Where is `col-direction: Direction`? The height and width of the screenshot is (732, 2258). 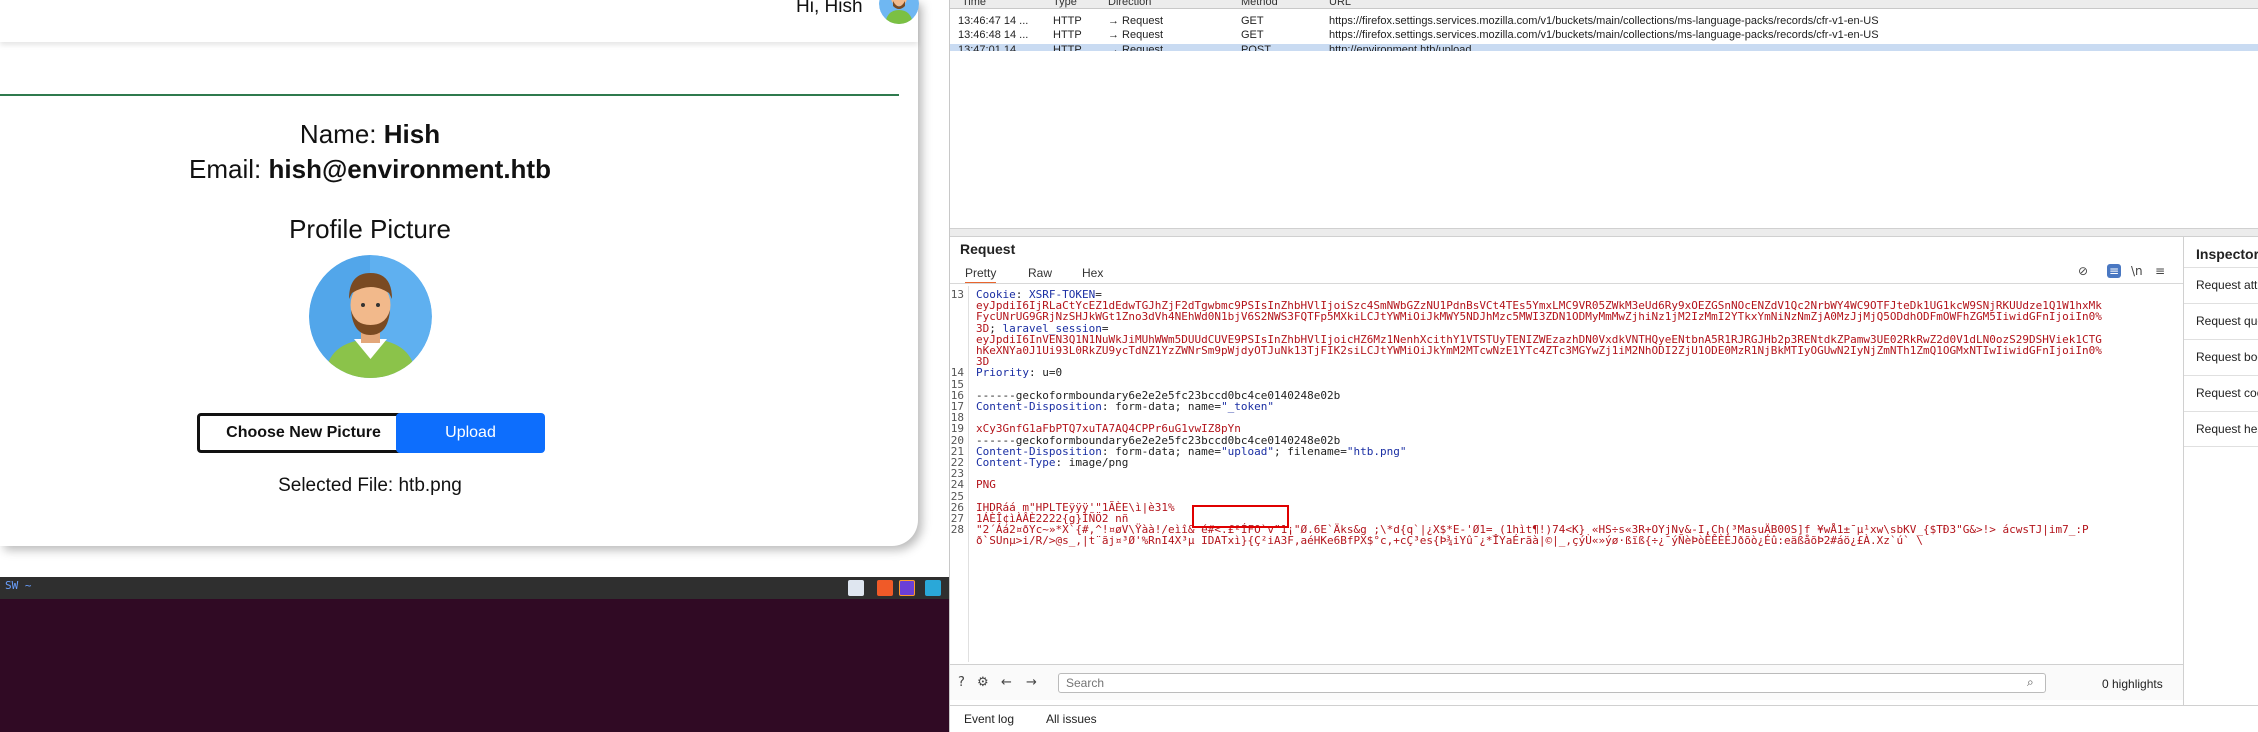 col-direction: Direction is located at coordinates (1129, 4).